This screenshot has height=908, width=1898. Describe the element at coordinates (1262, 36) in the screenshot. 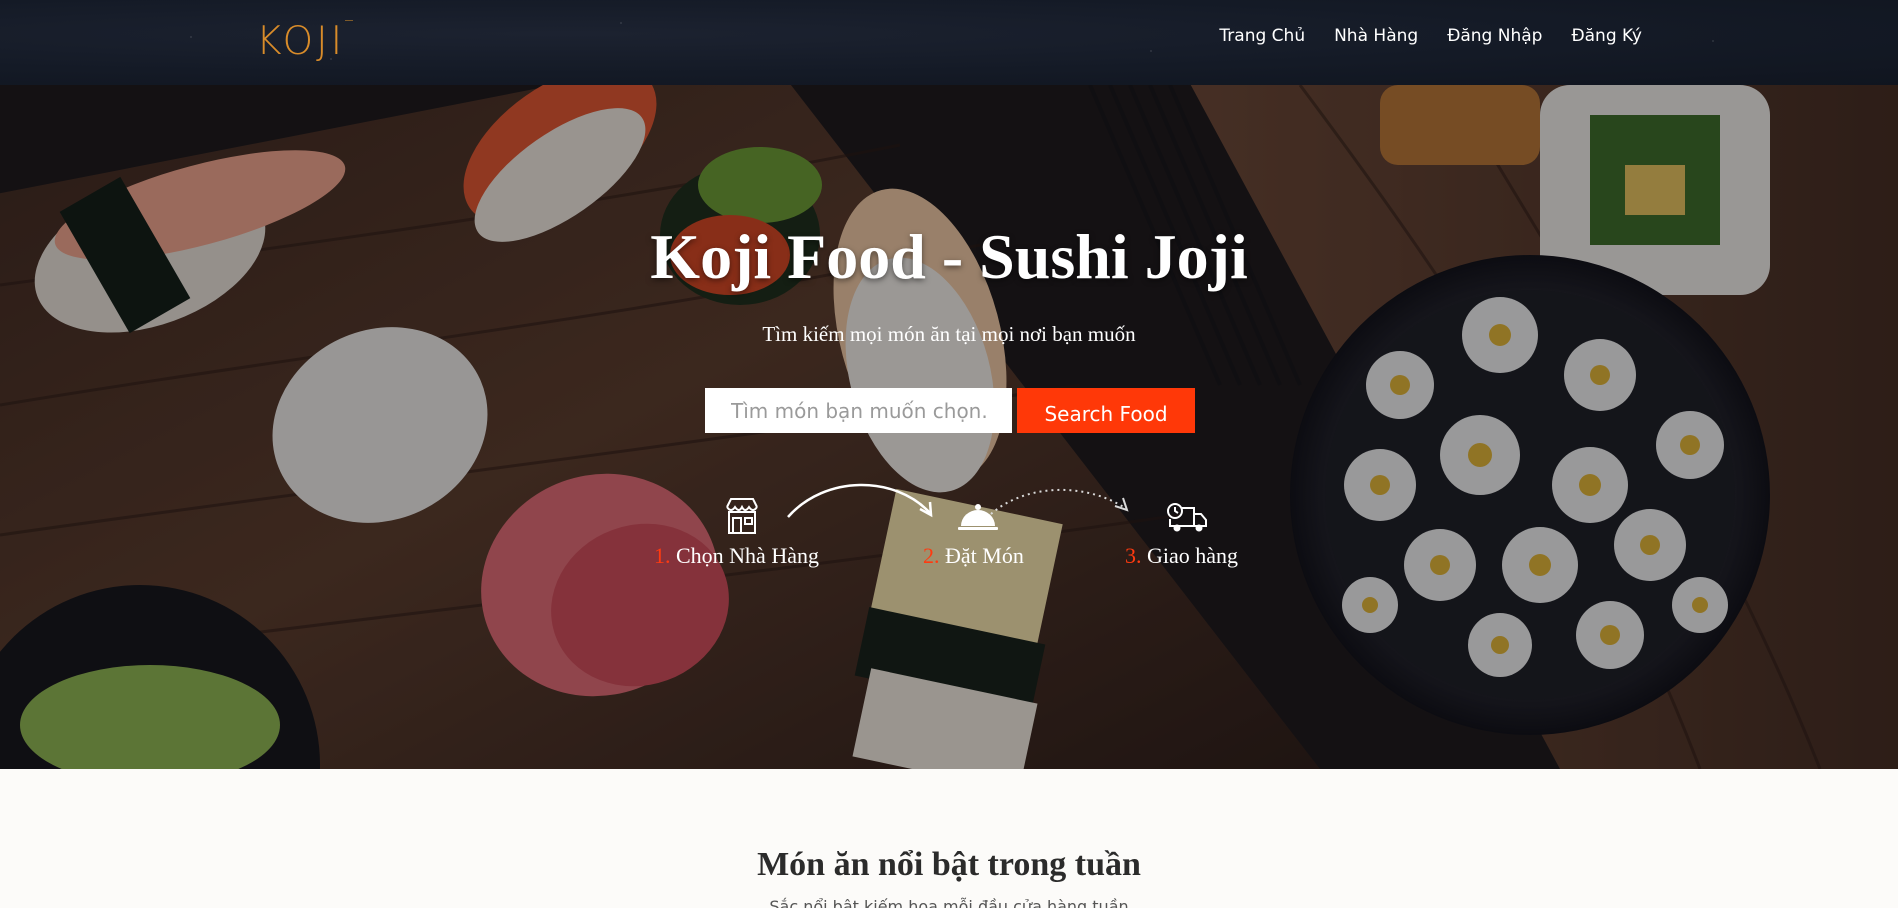

I see `nav-link-home: Trang Chủ` at that location.